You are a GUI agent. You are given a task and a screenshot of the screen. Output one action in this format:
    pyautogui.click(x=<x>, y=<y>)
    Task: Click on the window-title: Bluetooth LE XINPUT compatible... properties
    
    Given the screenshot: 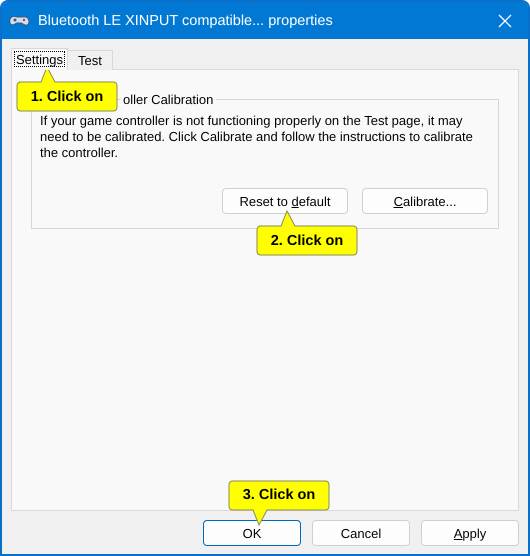 What is the action you would take?
    pyautogui.click(x=186, y=20)
    